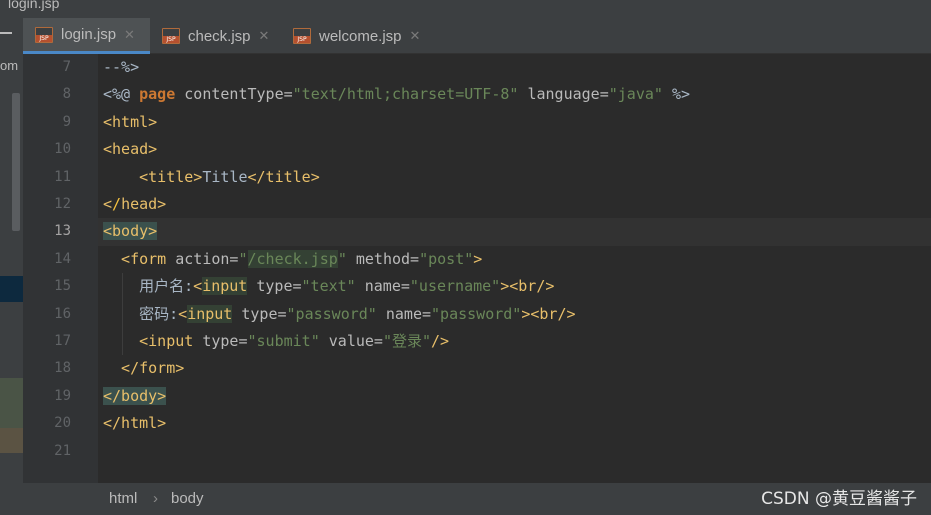 This screenshot has height=515, width=931. Describe the element at coordinates (153, 341) in the screenshot. I see `code-token: <input` at that location.